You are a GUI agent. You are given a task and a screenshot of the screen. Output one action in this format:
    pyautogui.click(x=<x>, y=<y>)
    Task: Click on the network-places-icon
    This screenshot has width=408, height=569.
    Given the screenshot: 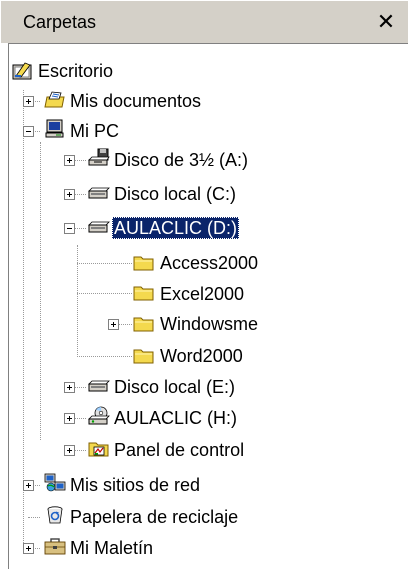 What is the action you would take?
    pyautogui.click(x=55, y=483)
    